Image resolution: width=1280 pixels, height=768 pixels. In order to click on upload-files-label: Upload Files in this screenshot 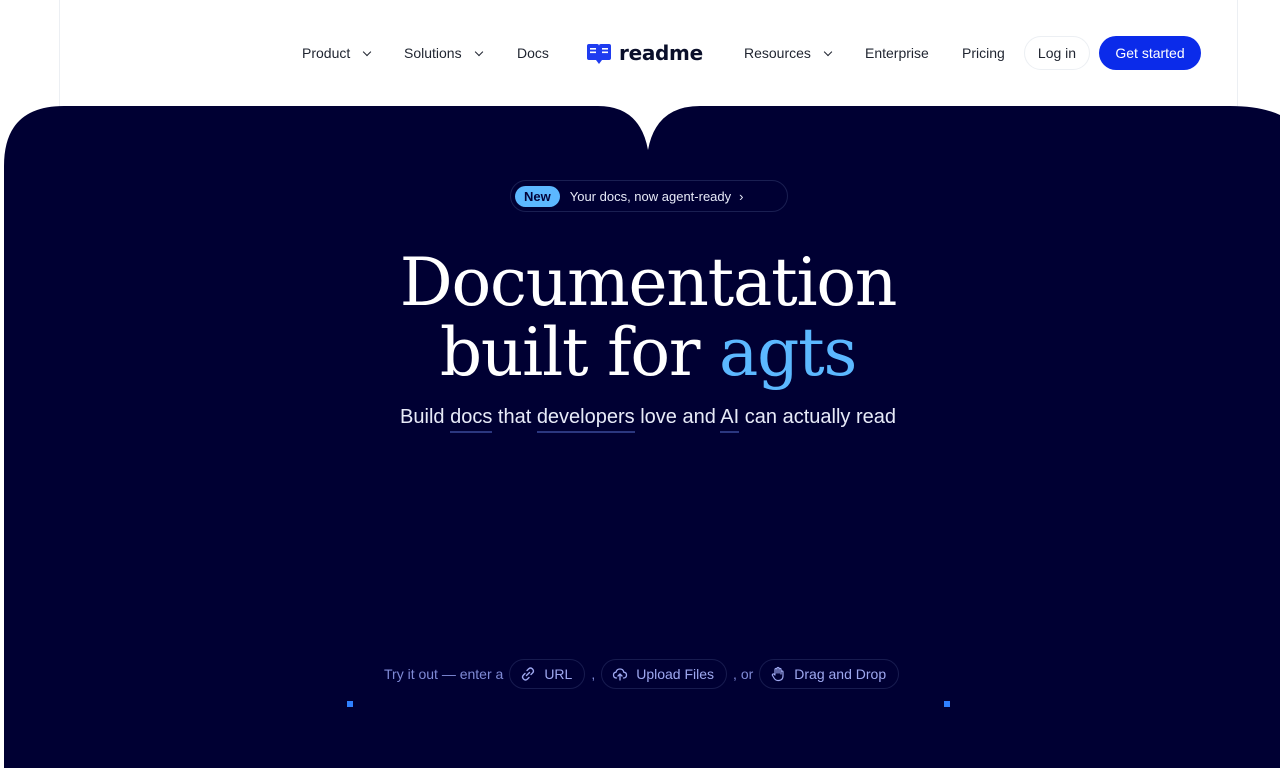, I will do `click(675, 674)`.